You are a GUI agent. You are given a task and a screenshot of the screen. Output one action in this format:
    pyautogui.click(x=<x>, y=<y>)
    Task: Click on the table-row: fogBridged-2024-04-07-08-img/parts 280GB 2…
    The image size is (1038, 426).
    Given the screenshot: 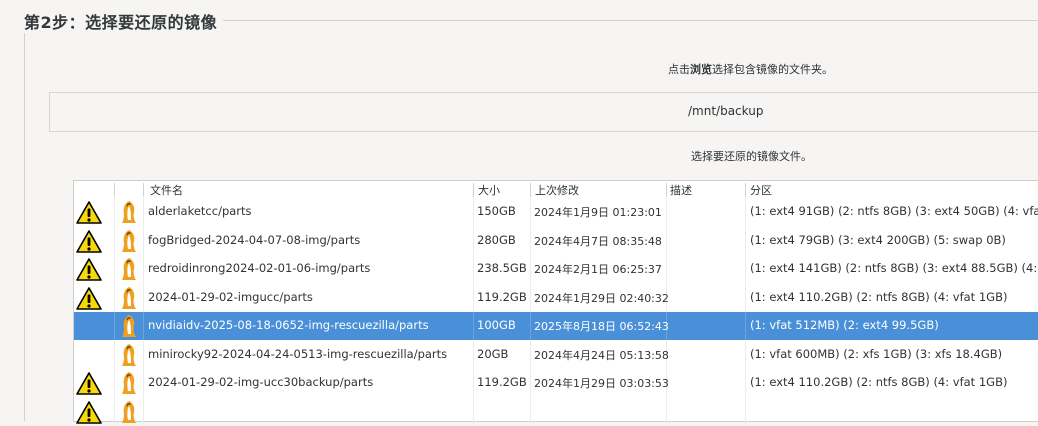 What is the action you would take?
    pyautogui.click(x=556, y=240)
    